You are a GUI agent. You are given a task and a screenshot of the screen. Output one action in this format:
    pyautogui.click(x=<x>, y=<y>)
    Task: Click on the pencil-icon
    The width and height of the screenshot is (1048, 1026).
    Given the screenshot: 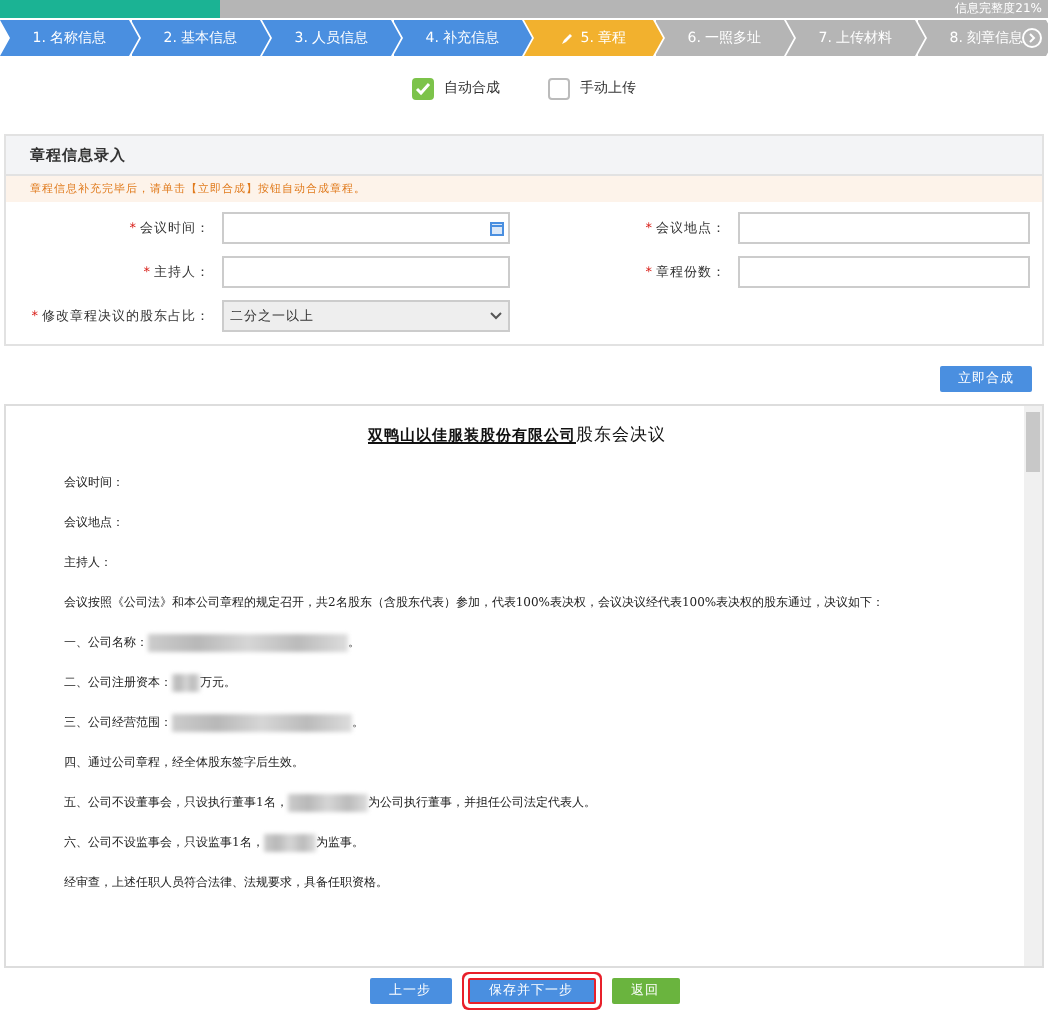 What is the action you would take?
    pyautogui.click(x=567, y=38)
    